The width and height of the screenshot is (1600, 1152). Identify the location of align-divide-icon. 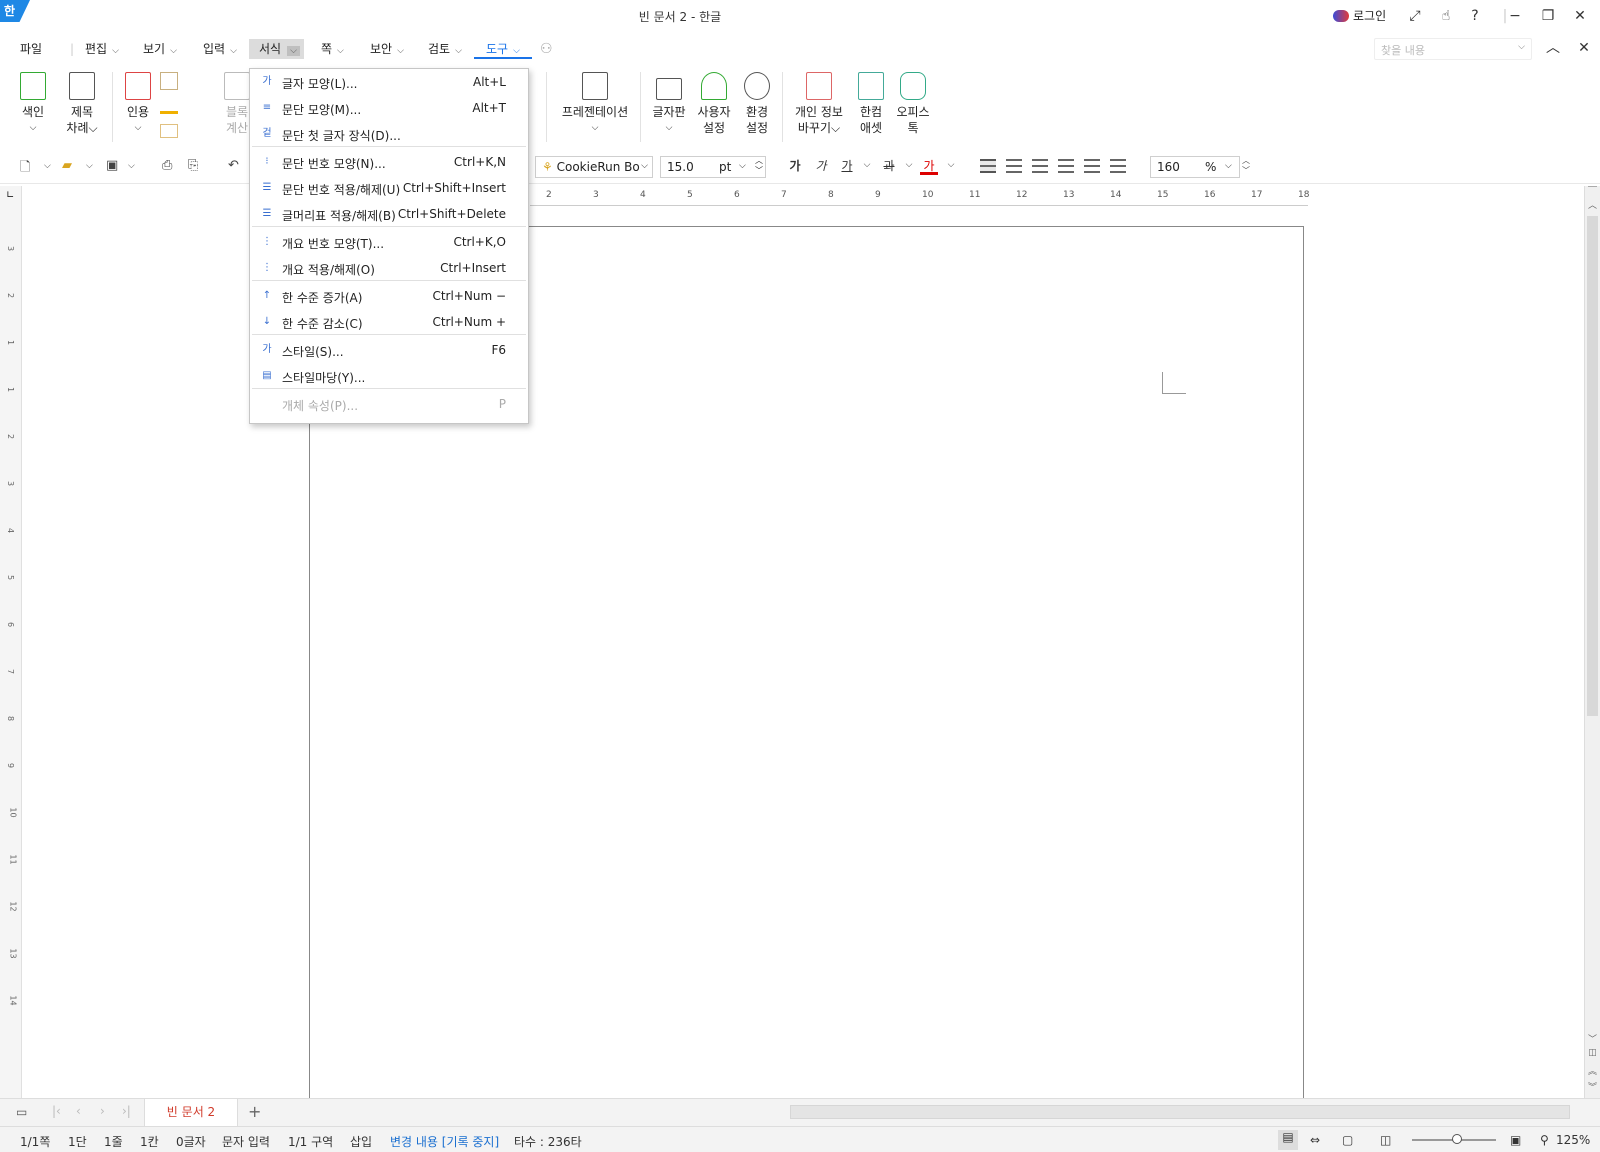
(1118, 166).